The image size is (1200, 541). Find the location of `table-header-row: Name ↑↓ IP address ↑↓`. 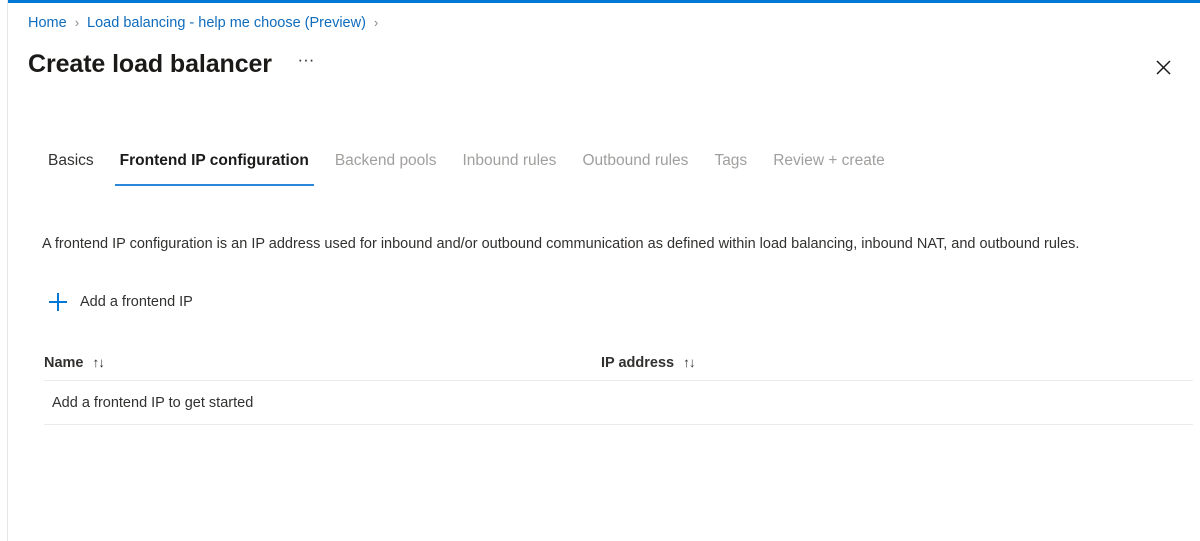

table-header-row: Name ↑↓ IP address ↑↓ is located at coordinates (618, 363).